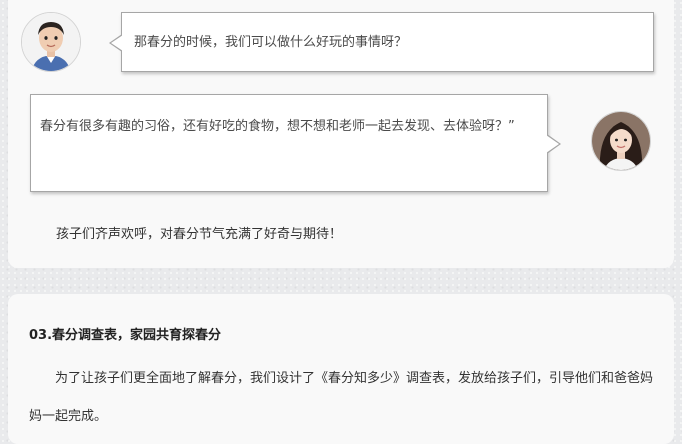 The width and height of the screenshot is (682, 444). I want to click on teacher-message-text: 春分有很多有趣的习俗，还有好吃的食物，想不想和老师一起去发现、去体验呀？”, so click(277, 126).